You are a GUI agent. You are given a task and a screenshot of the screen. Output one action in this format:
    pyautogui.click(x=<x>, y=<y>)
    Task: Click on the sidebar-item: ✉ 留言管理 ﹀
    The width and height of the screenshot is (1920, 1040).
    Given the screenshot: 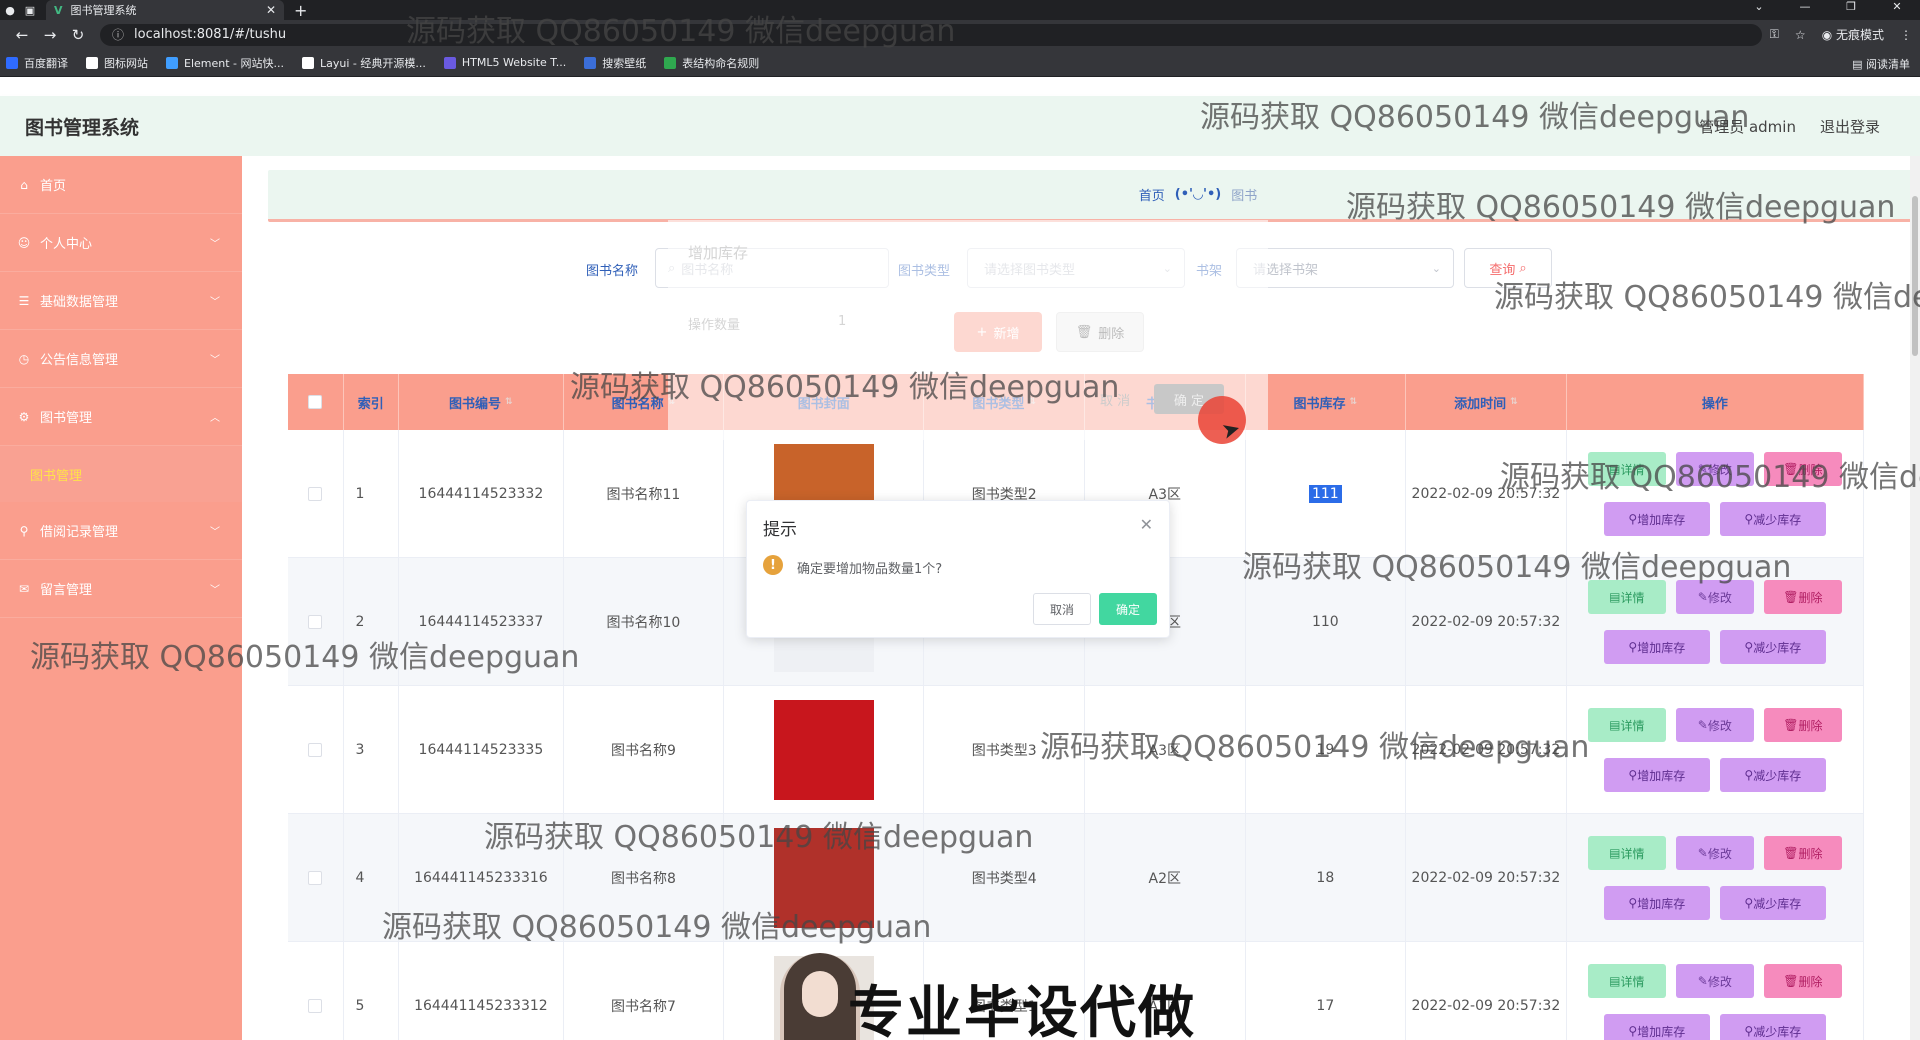 What is the action you would take?
    pyautogui.click(x=121, y=589)
    